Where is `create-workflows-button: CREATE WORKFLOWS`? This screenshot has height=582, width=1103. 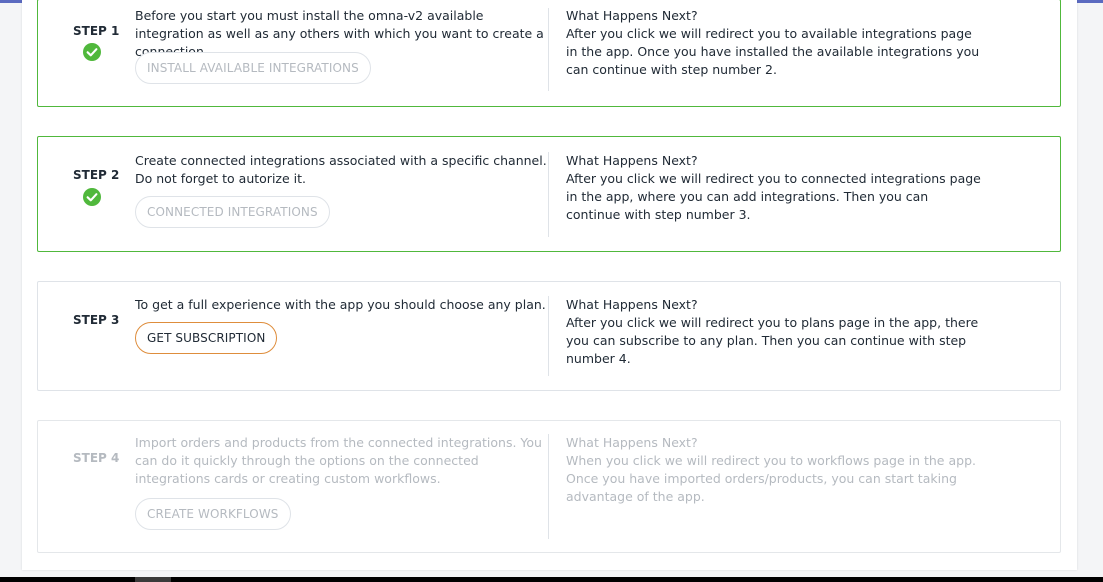
create-workflows-button: CREATE WORKFLOWS is located at coordinates (213, 514).